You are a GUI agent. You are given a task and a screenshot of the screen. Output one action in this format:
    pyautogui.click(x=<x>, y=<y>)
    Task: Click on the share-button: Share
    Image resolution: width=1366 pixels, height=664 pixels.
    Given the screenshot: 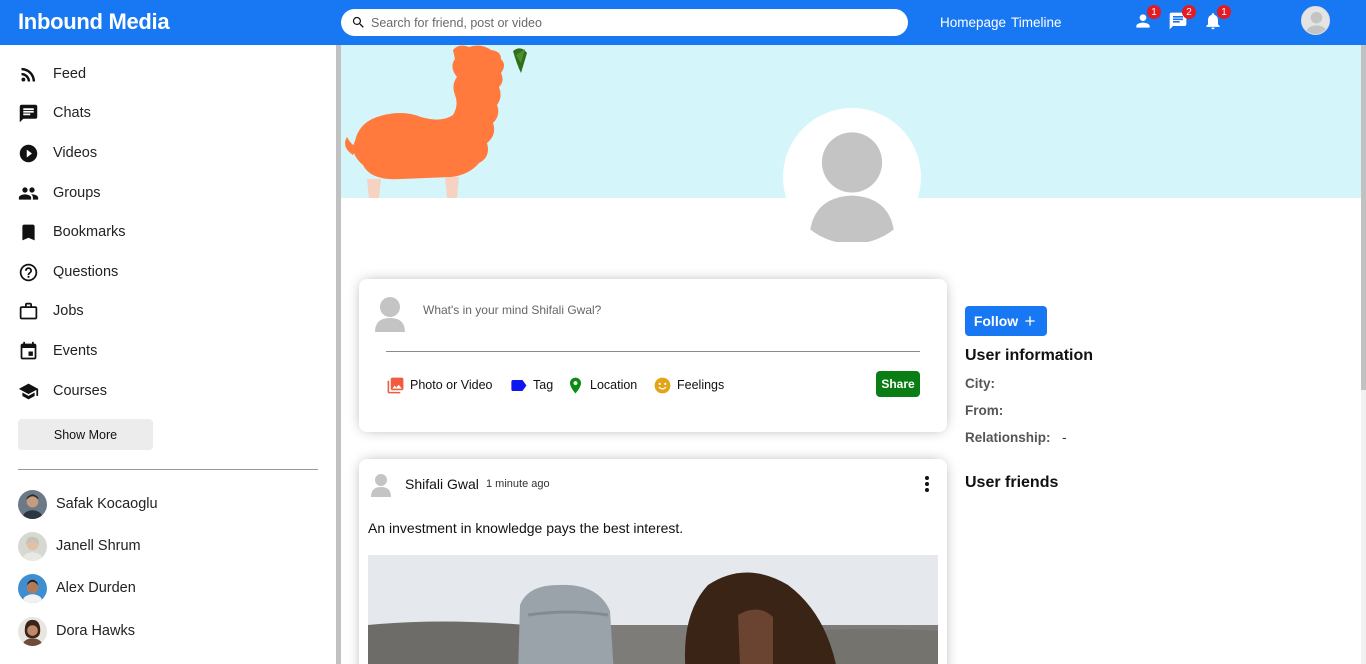 What is the action you would take?
    pyautogui.click(x=898, y=384)
    